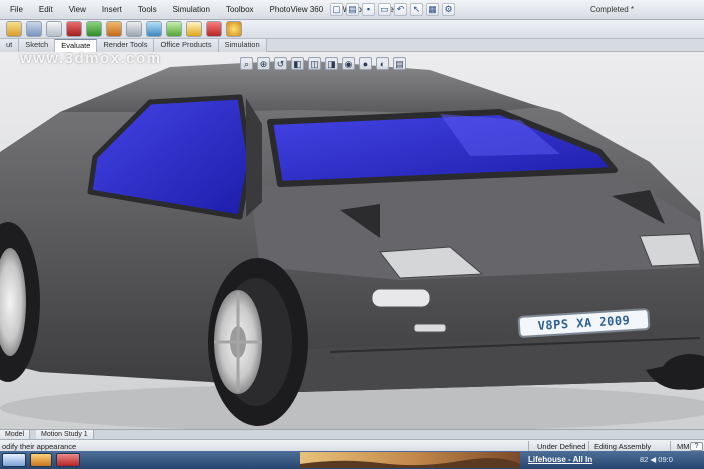 This screenshot has width=704, height=469. Describe the element at coordinates (263, 63) in the screenshot. I see `zoom-area-icon: ⊕` at that location.